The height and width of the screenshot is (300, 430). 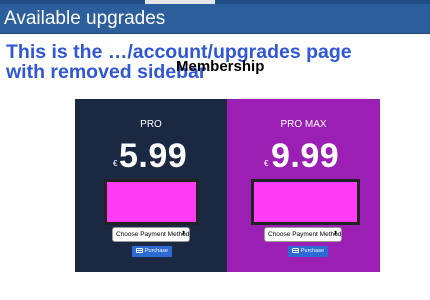 What do you see at coordinates (153, 156) in the screenshot?
I see `price-amount: 5.99` at bounding box center [153, 156].